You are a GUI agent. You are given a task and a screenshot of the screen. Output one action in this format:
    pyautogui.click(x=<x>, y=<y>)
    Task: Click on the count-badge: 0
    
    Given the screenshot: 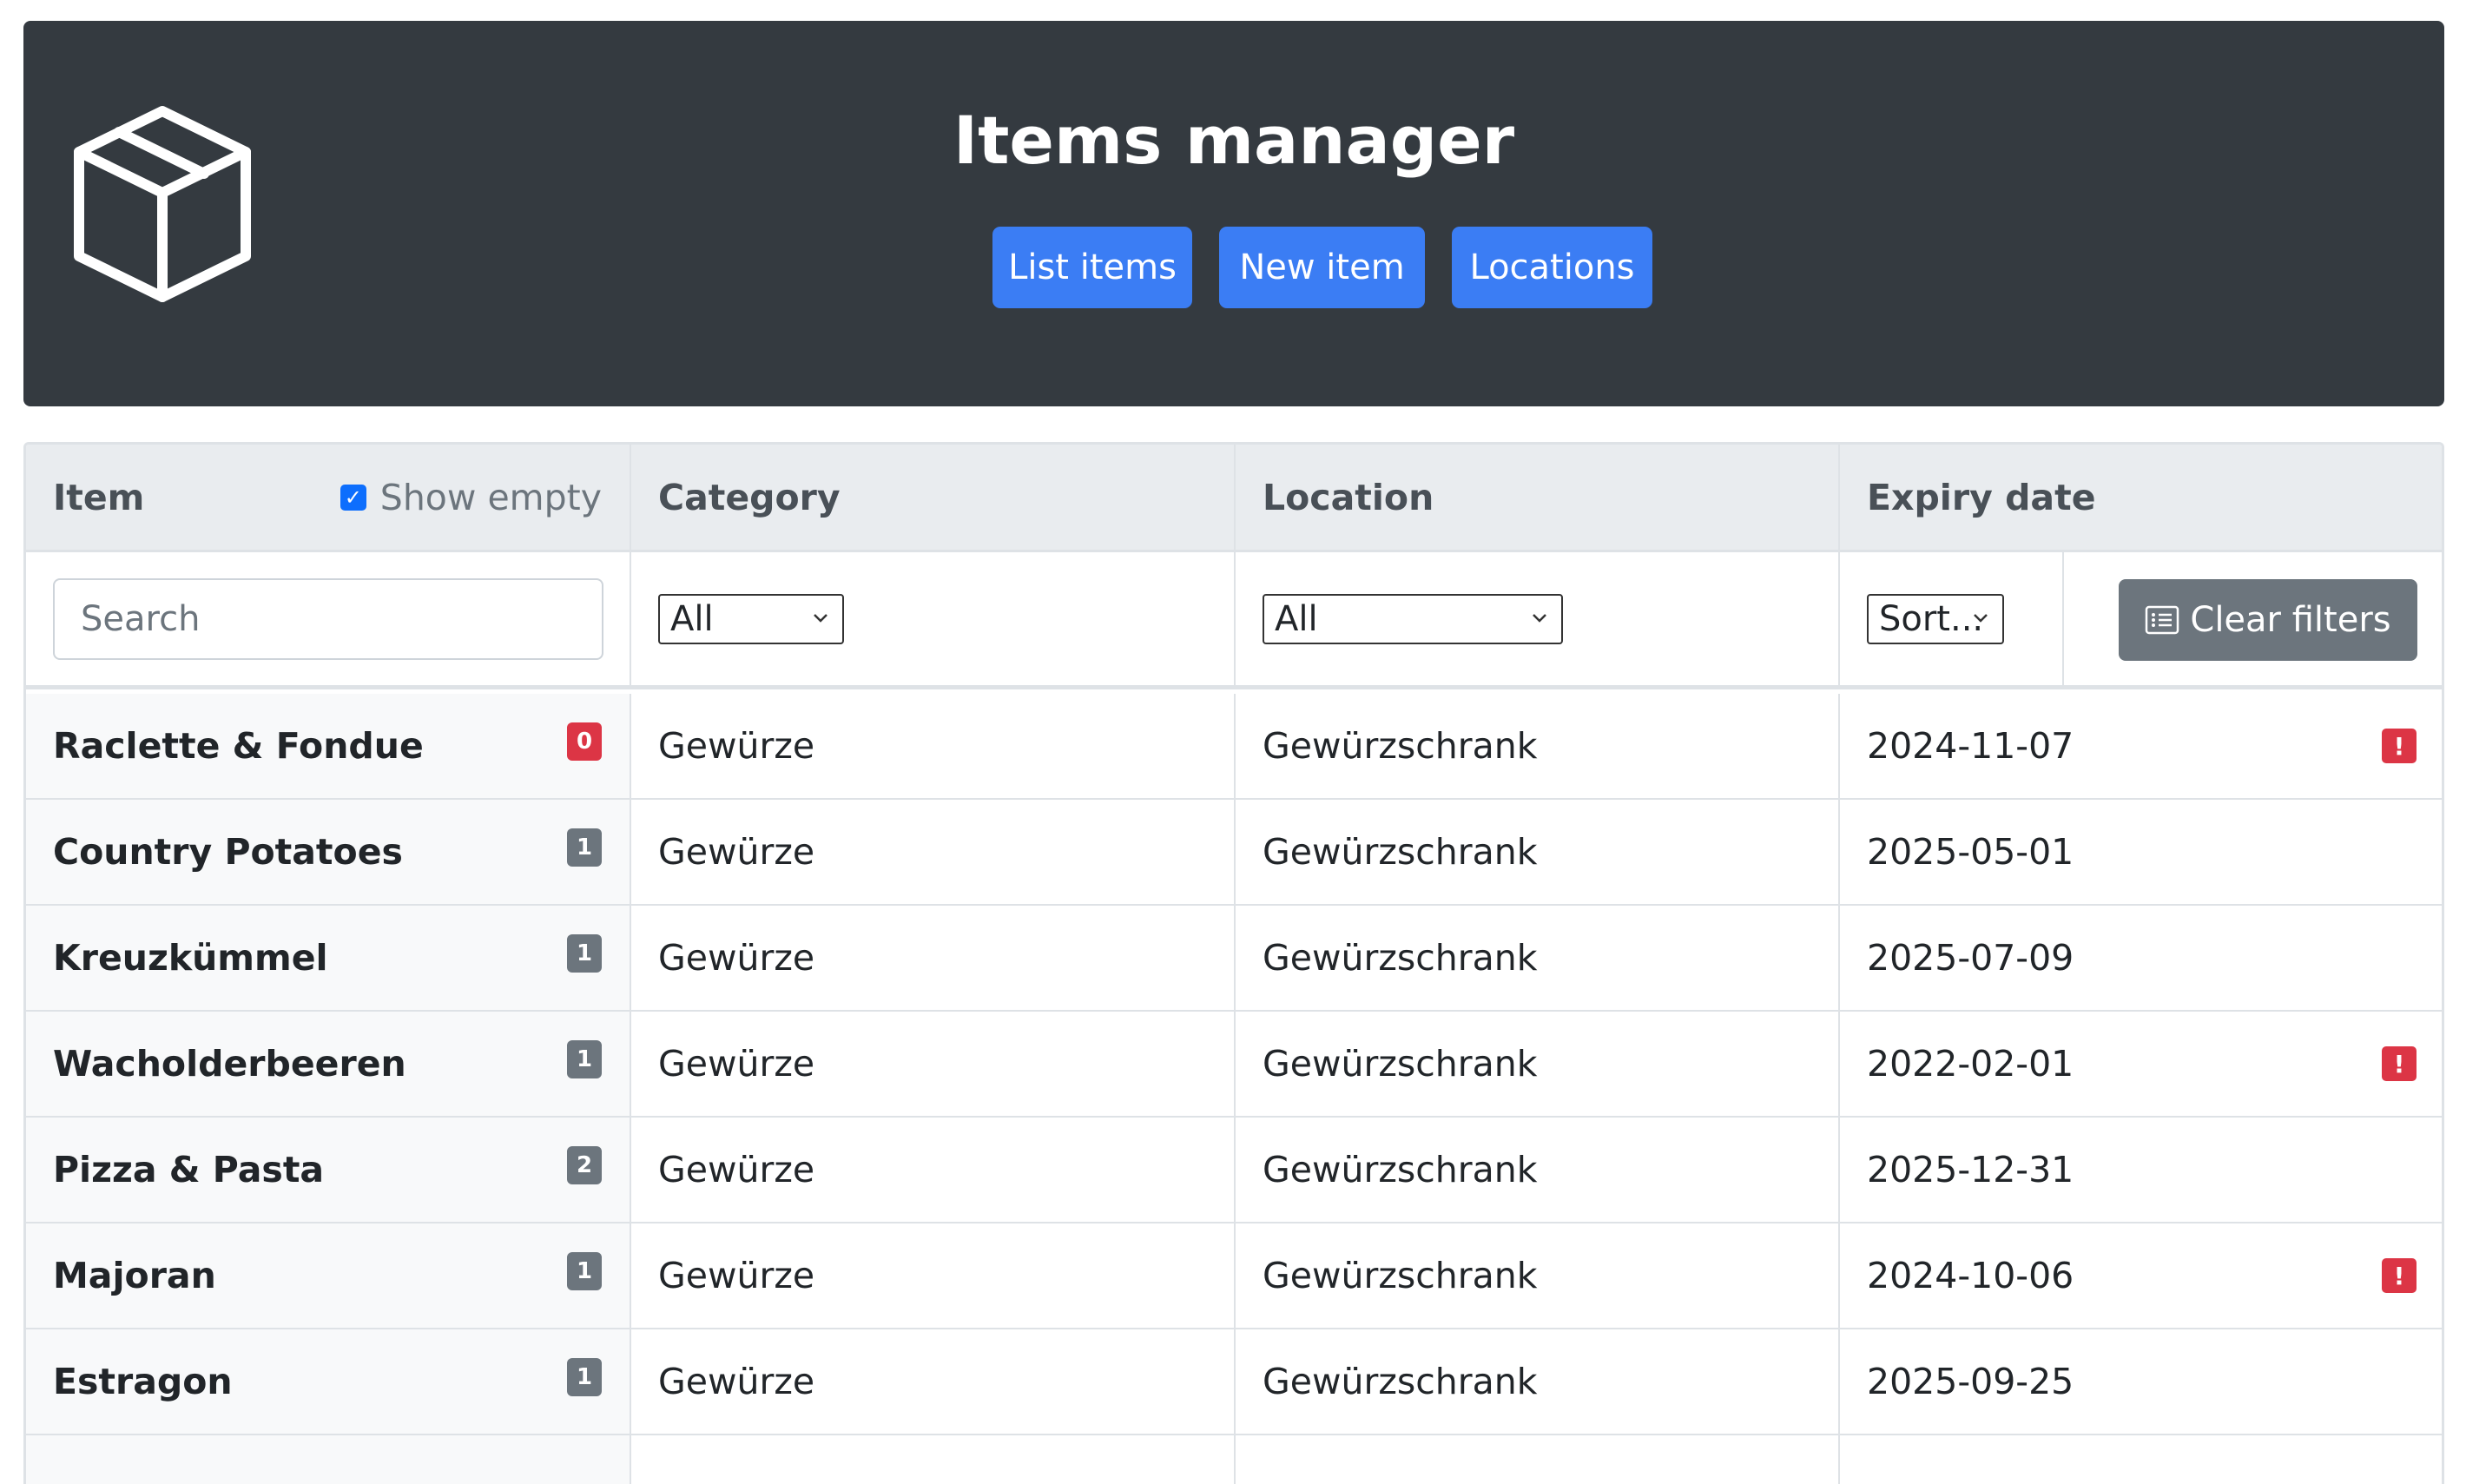 What is the action you would take?
    pyautogui.click(x=584, y=741)
    